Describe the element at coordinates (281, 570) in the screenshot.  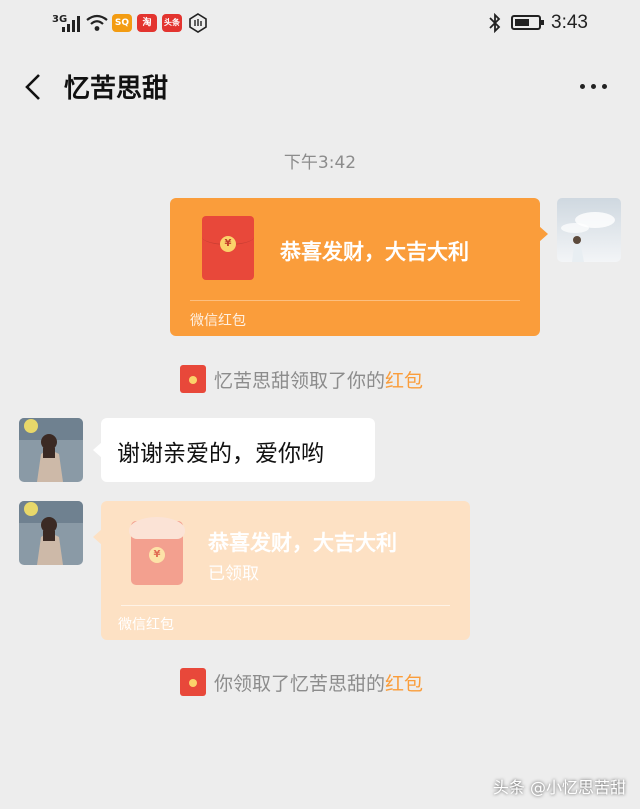
I see `opened-red-packet: ¥ 恭喜发财，大吉大利 已领取 微信红包` at that location.